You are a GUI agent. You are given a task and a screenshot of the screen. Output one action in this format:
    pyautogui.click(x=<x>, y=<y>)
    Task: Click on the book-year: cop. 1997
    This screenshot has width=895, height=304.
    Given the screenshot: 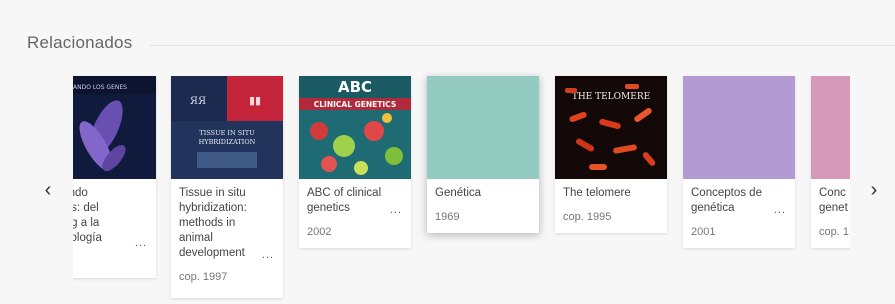 What is the action you would take?
    pyautogui.click(x=203, y=277)
    